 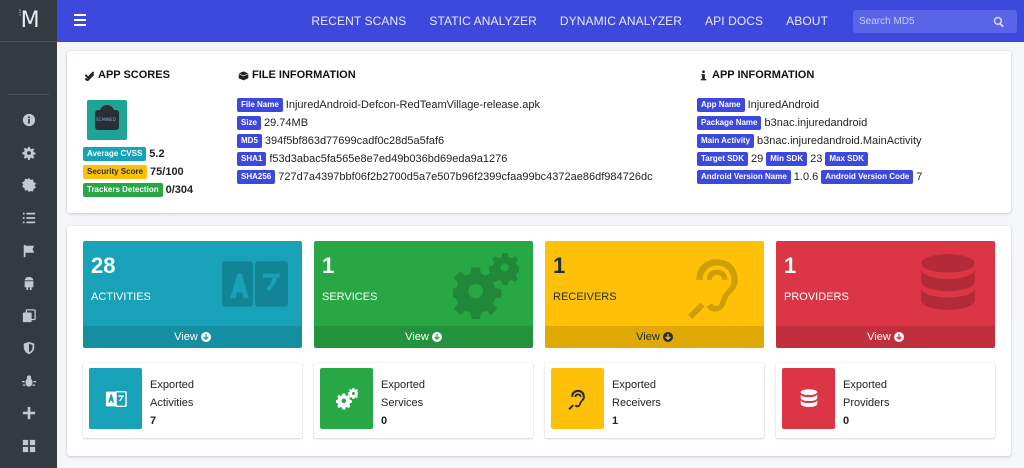 I want to click on search-icon, so click(x=999, y=22).